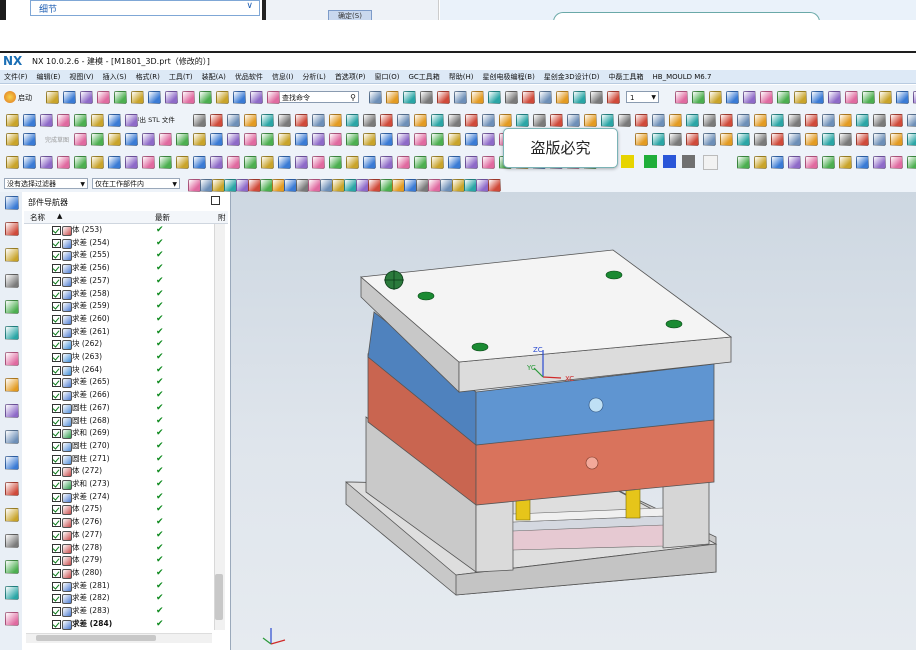  I want to click on sort-ascending-icon: ▲, so click(59, 216).